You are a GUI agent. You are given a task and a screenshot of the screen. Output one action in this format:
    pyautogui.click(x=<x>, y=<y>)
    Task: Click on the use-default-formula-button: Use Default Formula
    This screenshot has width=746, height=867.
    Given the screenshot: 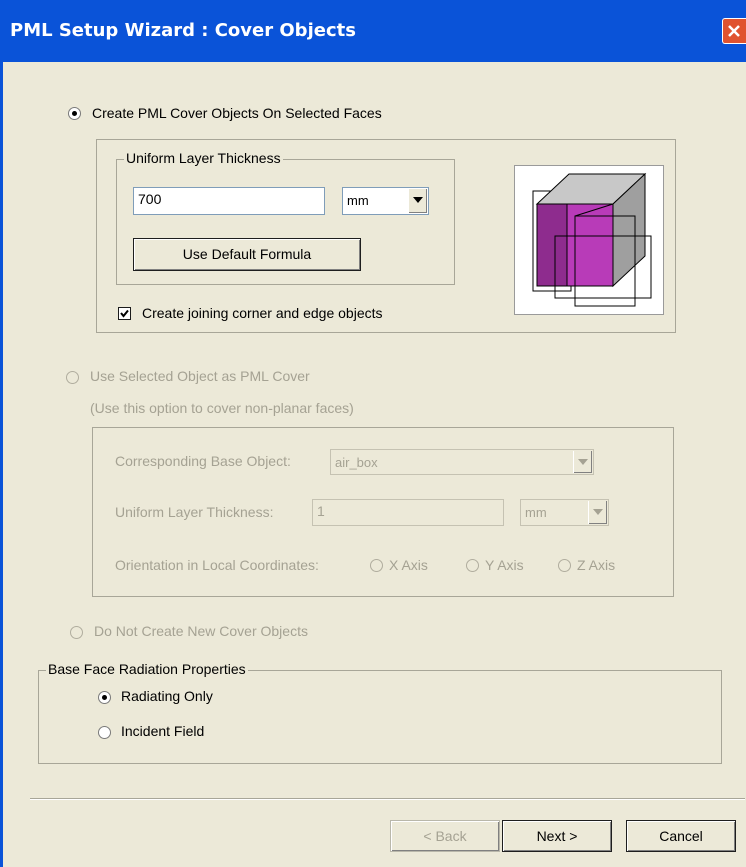 What is the action you would take?
    pyautogui.click(x=247, y=254)
    